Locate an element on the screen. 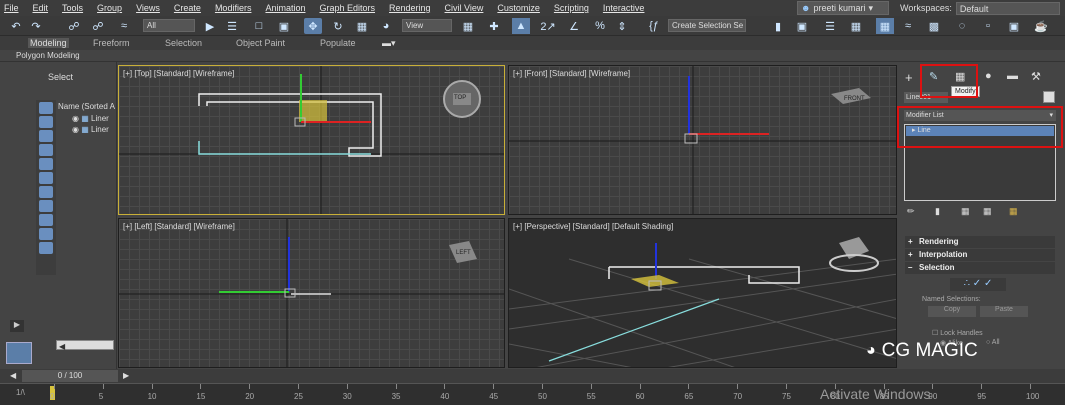 Image resolution: width=1065 pixels, height=405 pixels. rollout-rendering: + Rendering is located at coordinates (980, 242).